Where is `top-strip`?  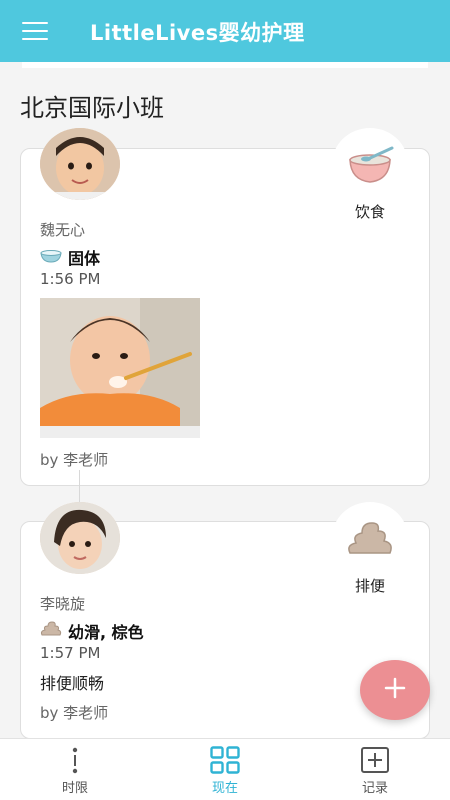 top-strip is located at coordinates (225, 65).